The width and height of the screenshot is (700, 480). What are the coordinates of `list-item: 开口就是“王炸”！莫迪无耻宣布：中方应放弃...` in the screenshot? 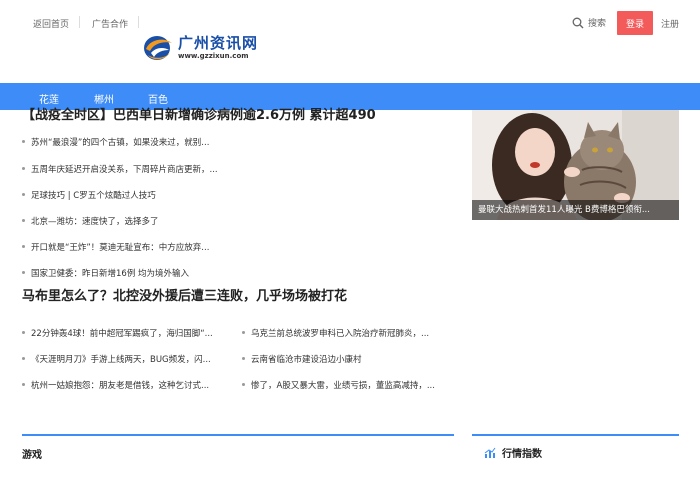 It's located at (132, 248).